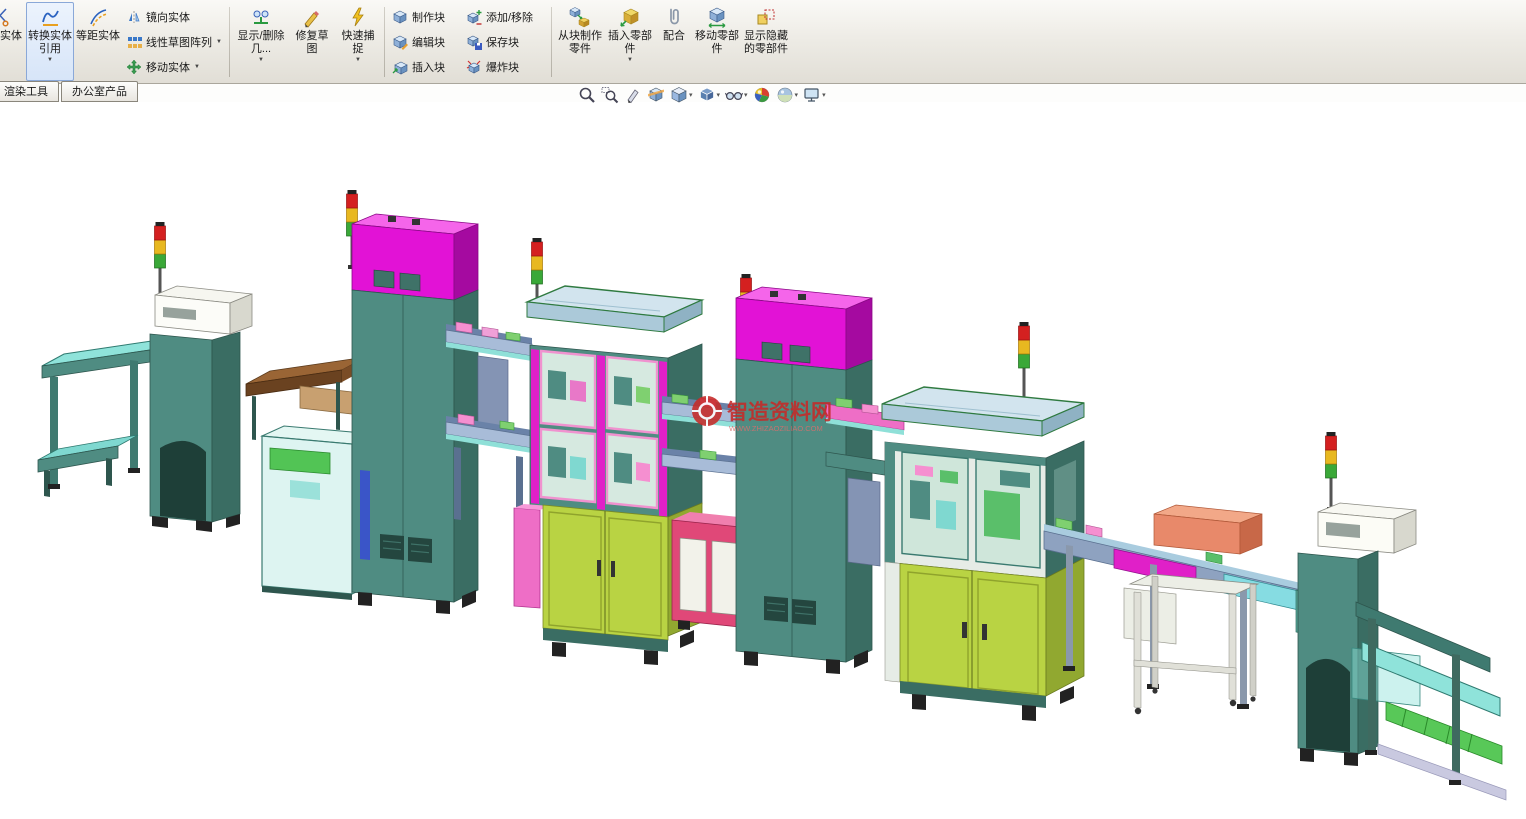 The width and height of the screenshot is (1526, 819). I want to click on quick-snaps-icon, so click(358, 17).